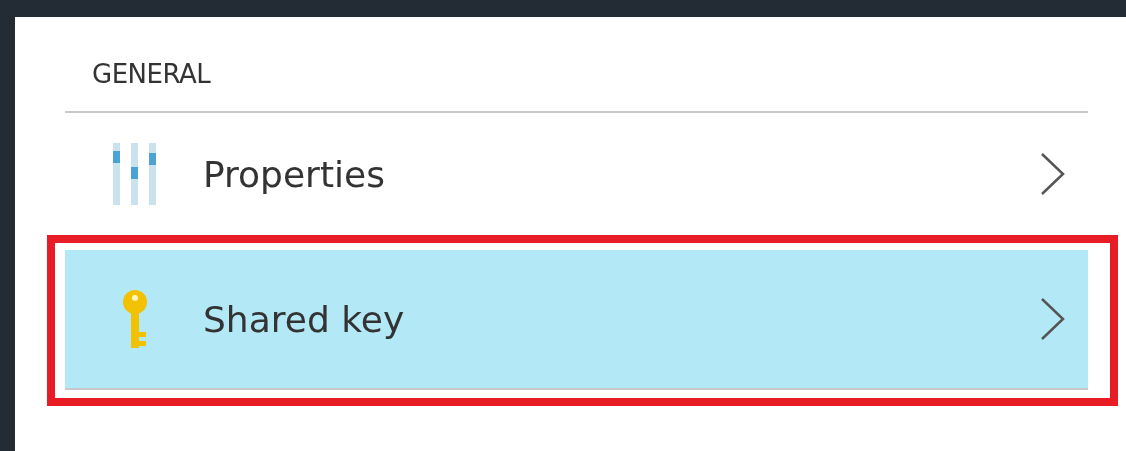 The height and width of the screenshot is (451, 1126). What do you see at coordinates (294, 174) in the screenshot?
I see `menu-item-label: Properties` at bounding box center [294, 174].